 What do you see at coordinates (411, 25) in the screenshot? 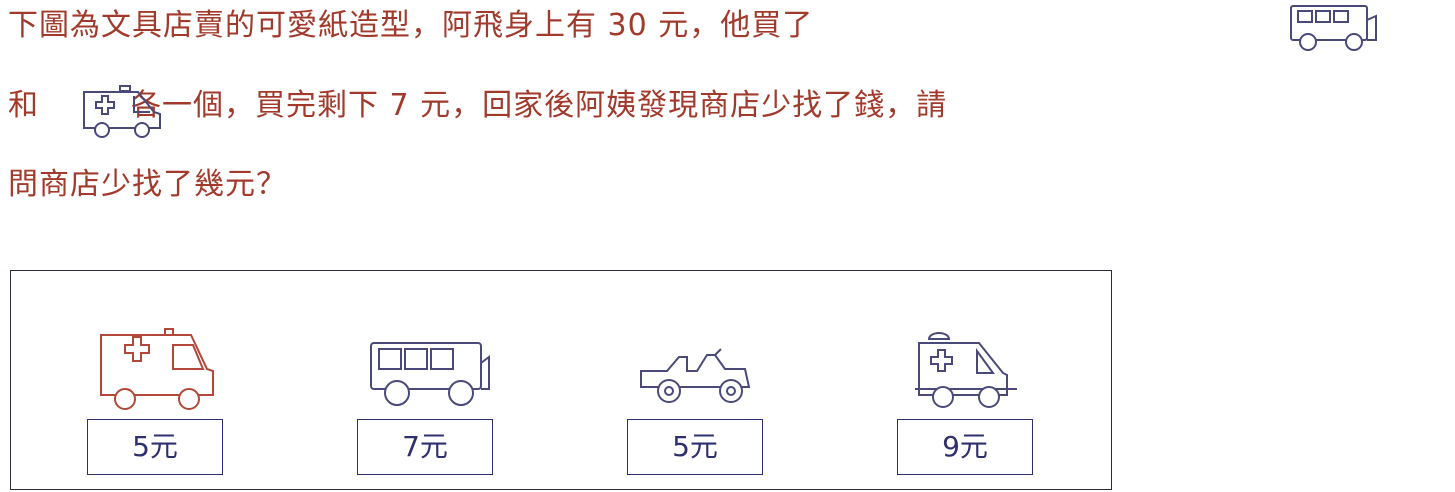
I see `question-line-1: 下圖為文具店賣的可愛紙造型，阿飛身上有 30 元，他買了` at bounding box center [411, 25].